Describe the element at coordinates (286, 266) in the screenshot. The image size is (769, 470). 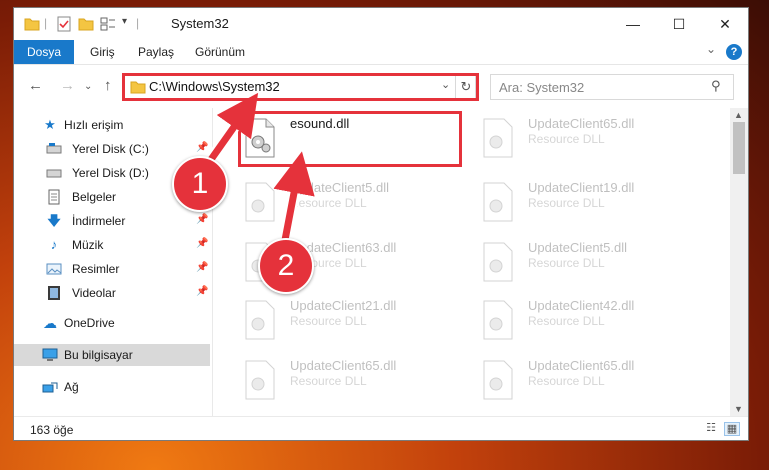
I see `step-badge-2: 2` at that location.